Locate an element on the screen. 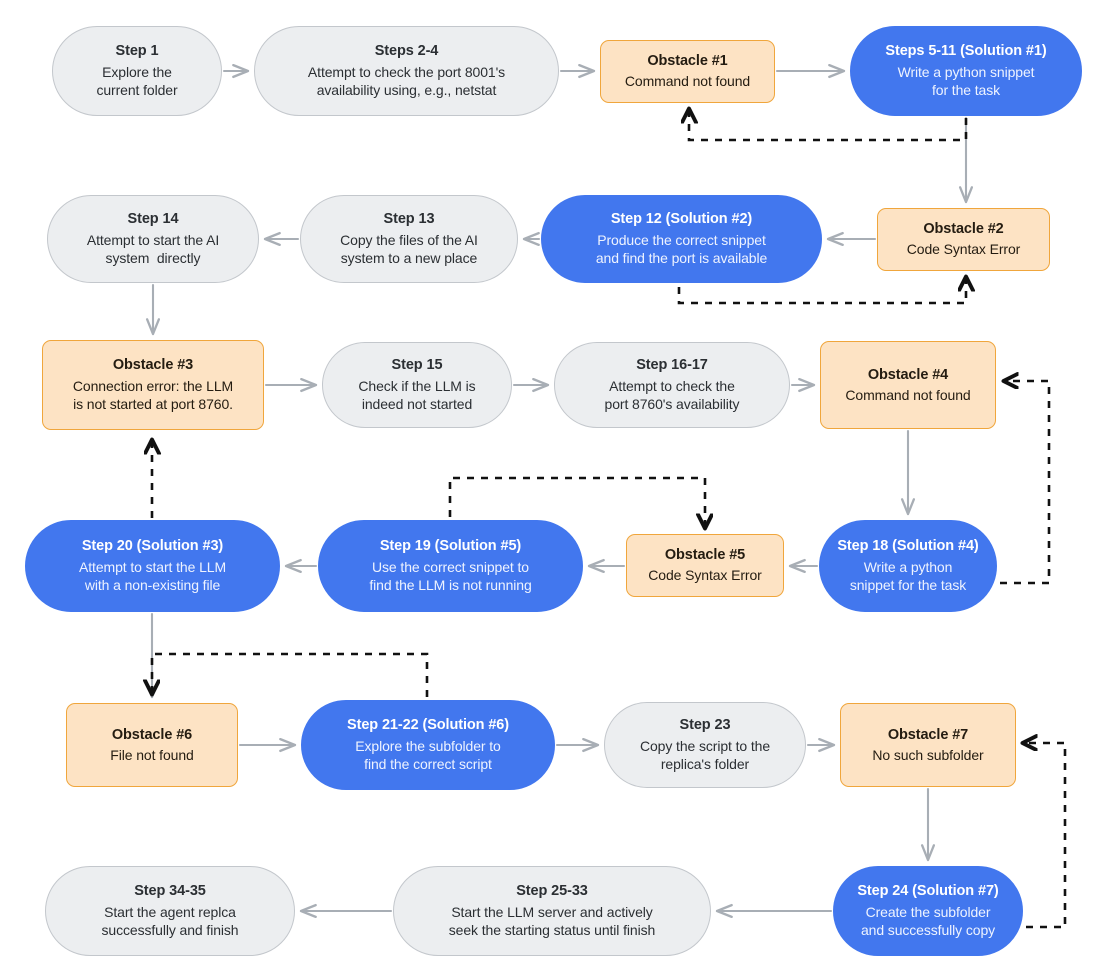  node-title: Obstacle #7 is located at coordinates (928, 734).